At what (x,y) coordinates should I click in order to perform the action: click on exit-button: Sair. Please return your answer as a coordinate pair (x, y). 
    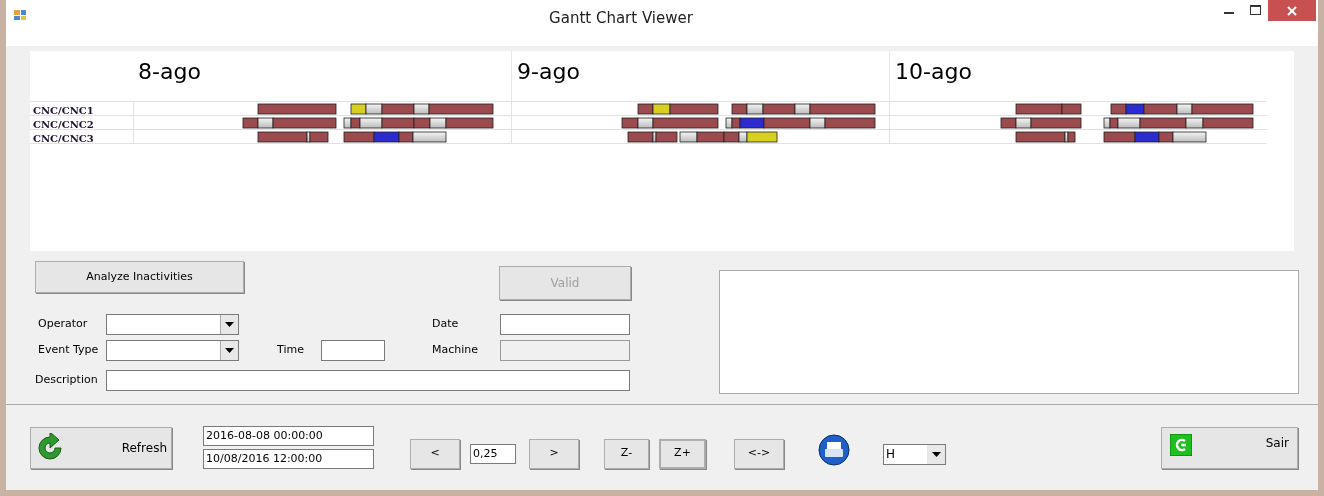
    Looking at the image, I should click on (1229, 447).